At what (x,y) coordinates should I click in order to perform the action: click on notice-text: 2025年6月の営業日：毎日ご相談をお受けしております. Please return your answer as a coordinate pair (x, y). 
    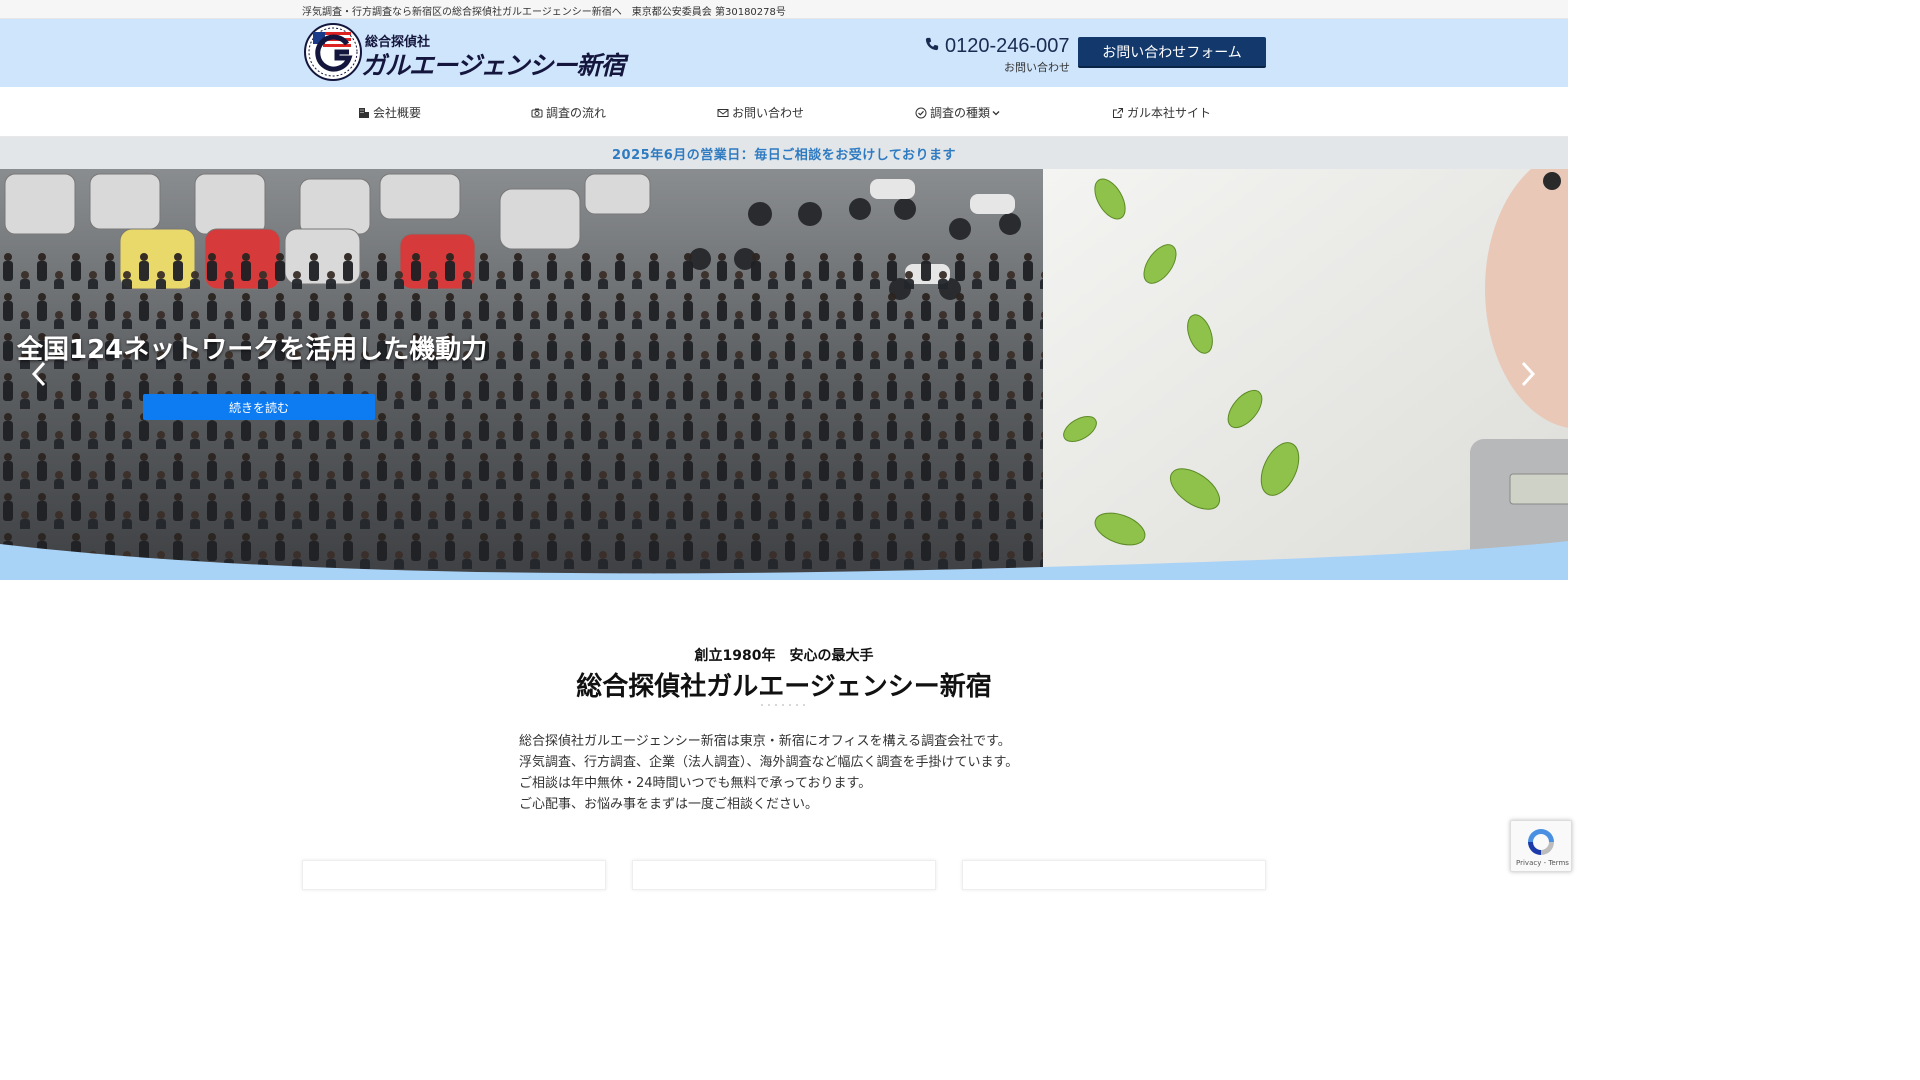
    Looking at the image, I should click on (784, 155).